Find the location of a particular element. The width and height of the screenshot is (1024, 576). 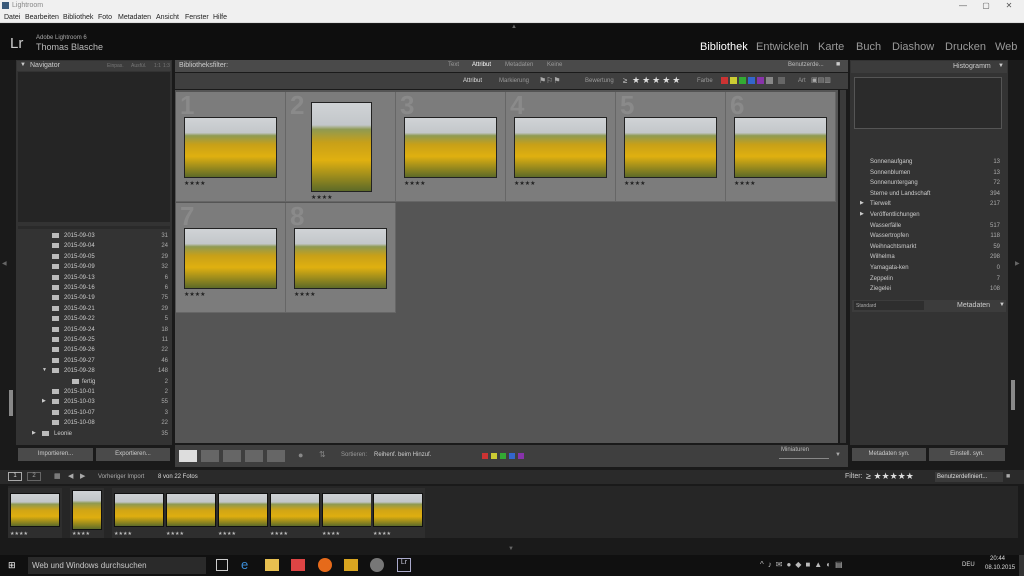

folder-row: 2015-09-09 32 is located at coordinates (94, 267).